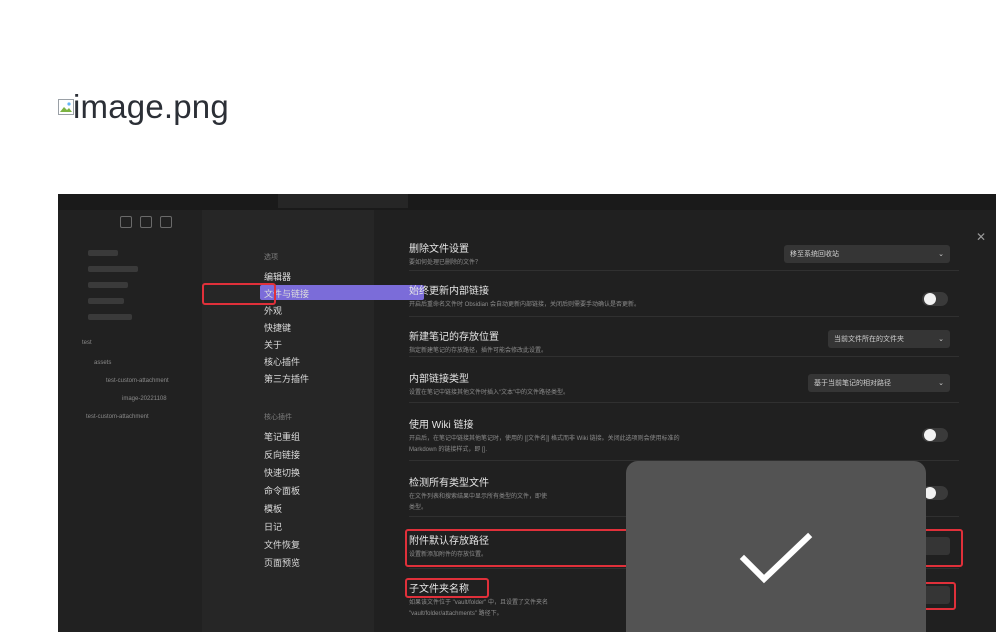  What do you see at coordinates (449, 483) in the screenshot?
I see `setting-title: 检测所有类型文件` at bounding box center [449, 483].